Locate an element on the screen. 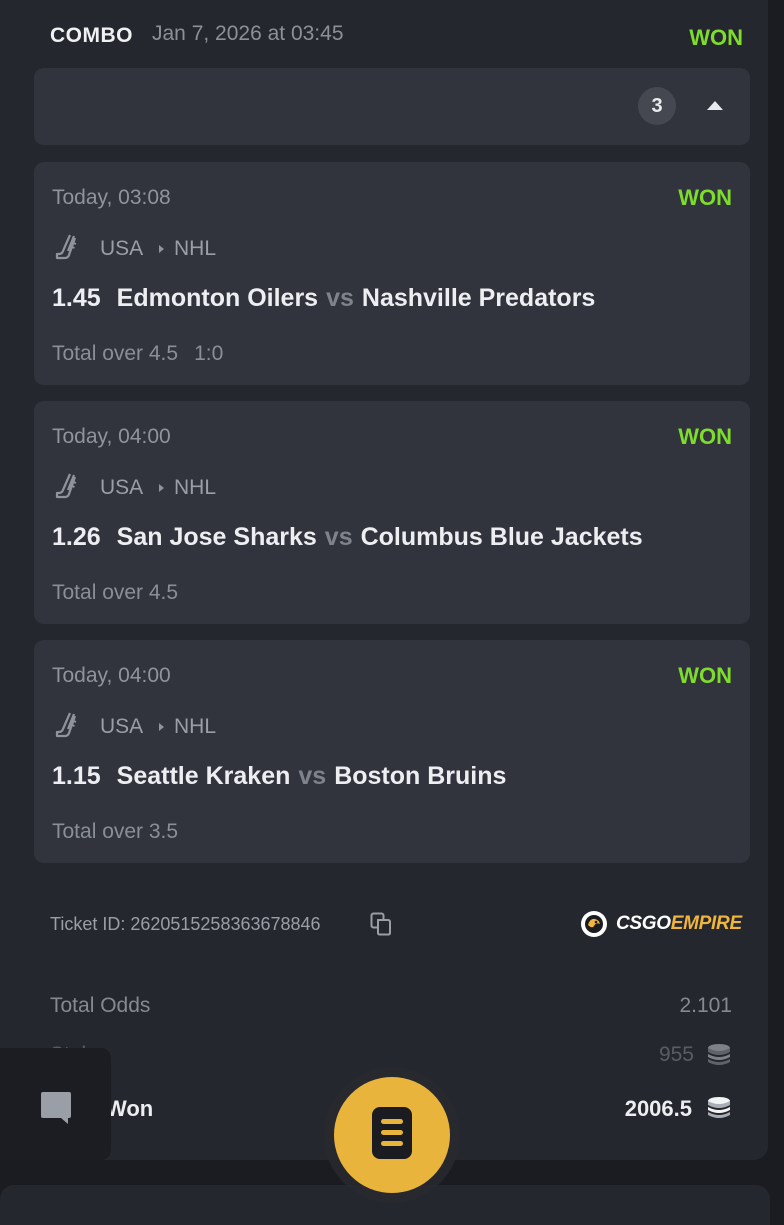  bet-type: COMBO is located at coordinates (91, 35).